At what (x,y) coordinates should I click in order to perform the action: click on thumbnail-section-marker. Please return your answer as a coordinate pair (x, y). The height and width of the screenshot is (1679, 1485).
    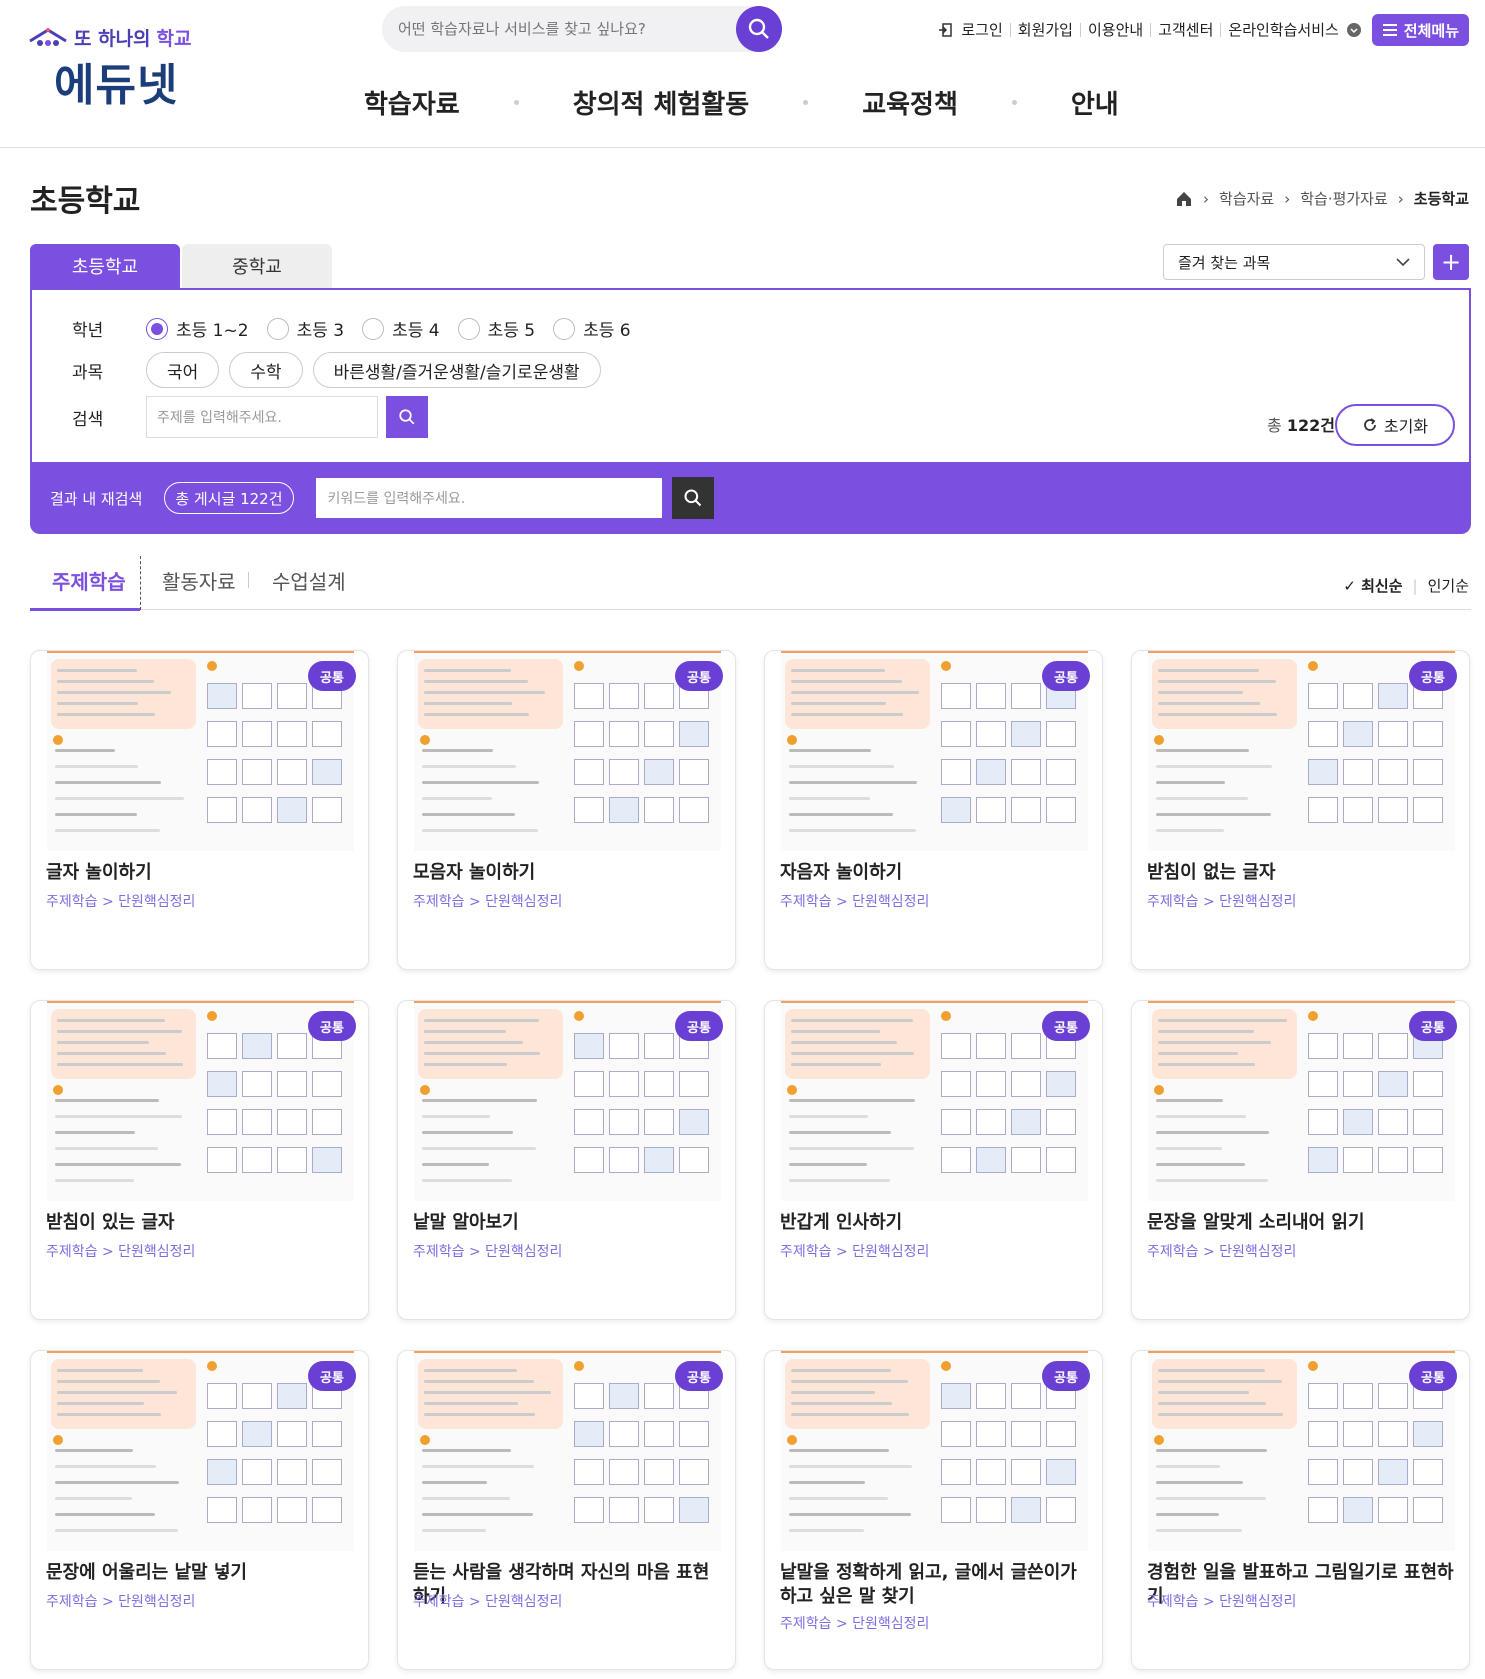
    Looking at the image, I should click on (212, 1016).